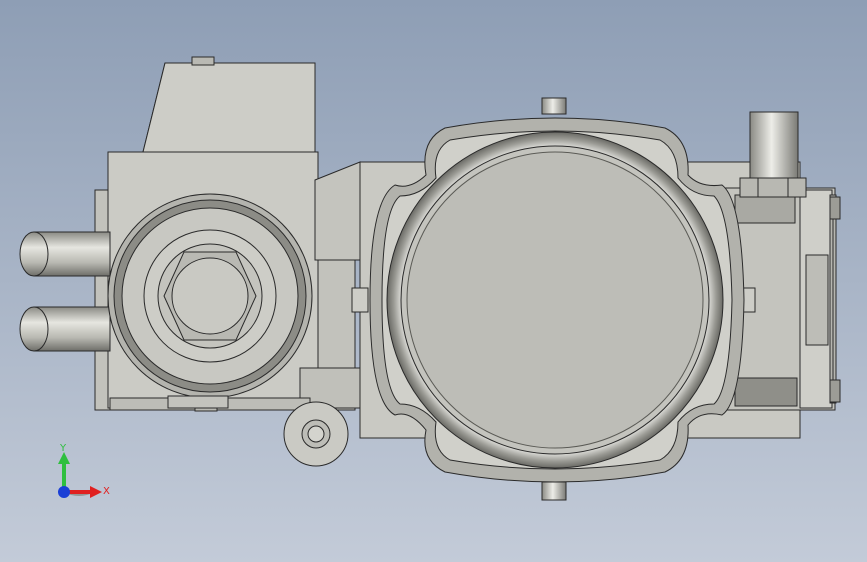 This screenshot has height=562, width=867. What do you see at coordinates (773, 154) in the screenshot?
I see `vertical-plug` at bounding box center [773, 154].